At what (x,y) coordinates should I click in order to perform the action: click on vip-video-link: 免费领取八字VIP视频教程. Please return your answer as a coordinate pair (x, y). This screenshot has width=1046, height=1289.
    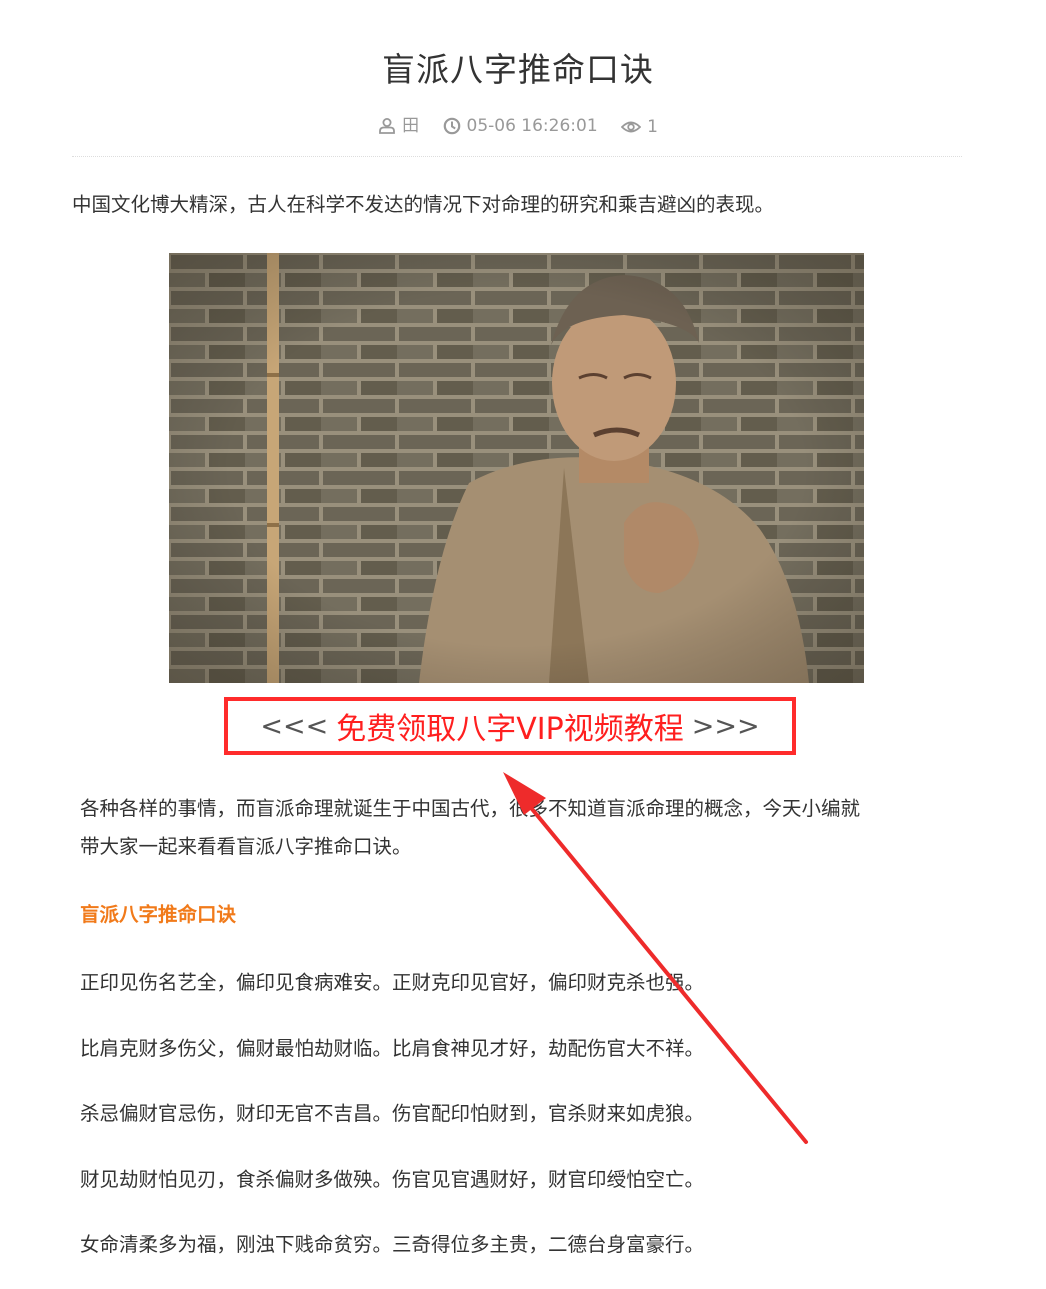
    Looking at the image, I should click on (509, 726).